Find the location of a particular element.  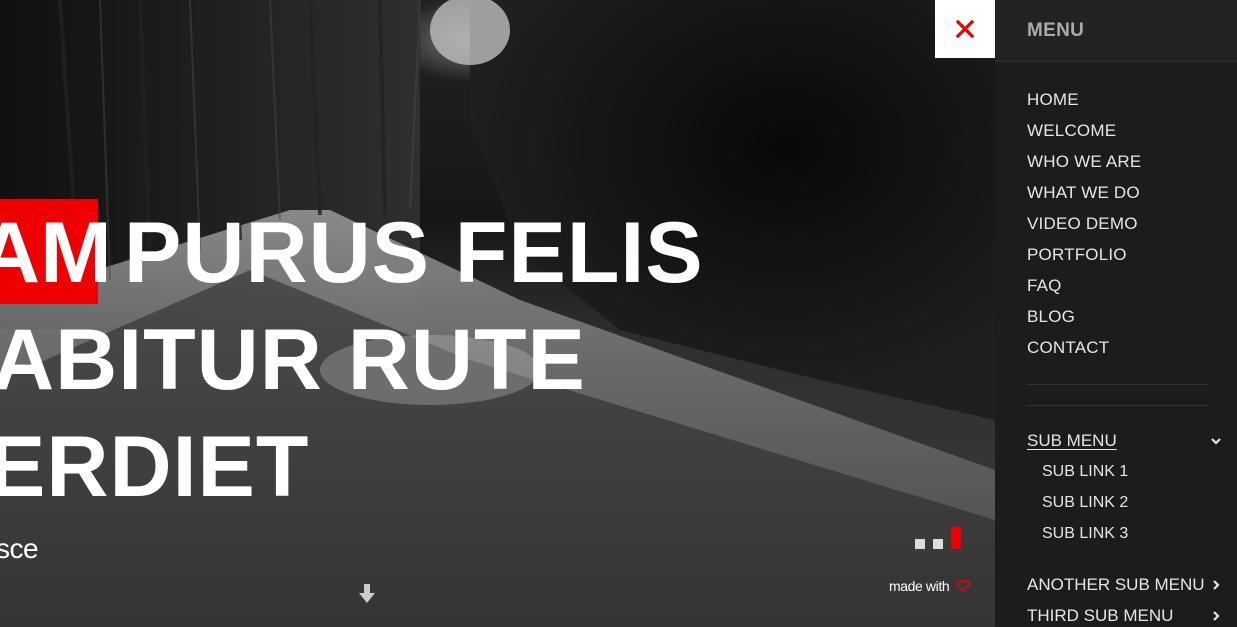

slider-pagination is located at coordinates (940, 539).